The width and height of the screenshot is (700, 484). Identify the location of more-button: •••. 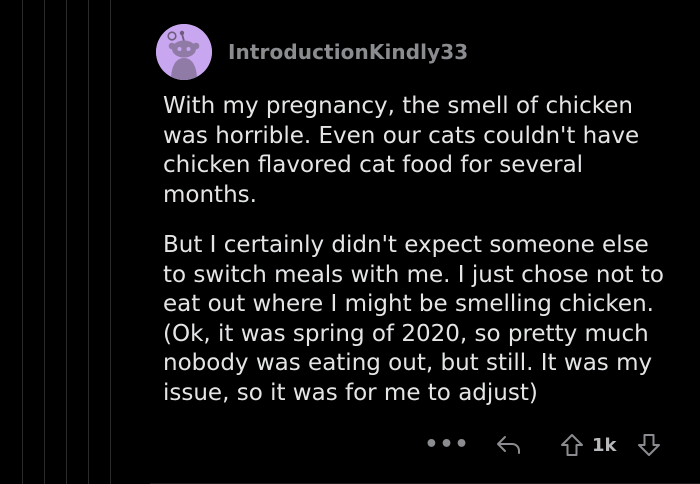
(446, 444).